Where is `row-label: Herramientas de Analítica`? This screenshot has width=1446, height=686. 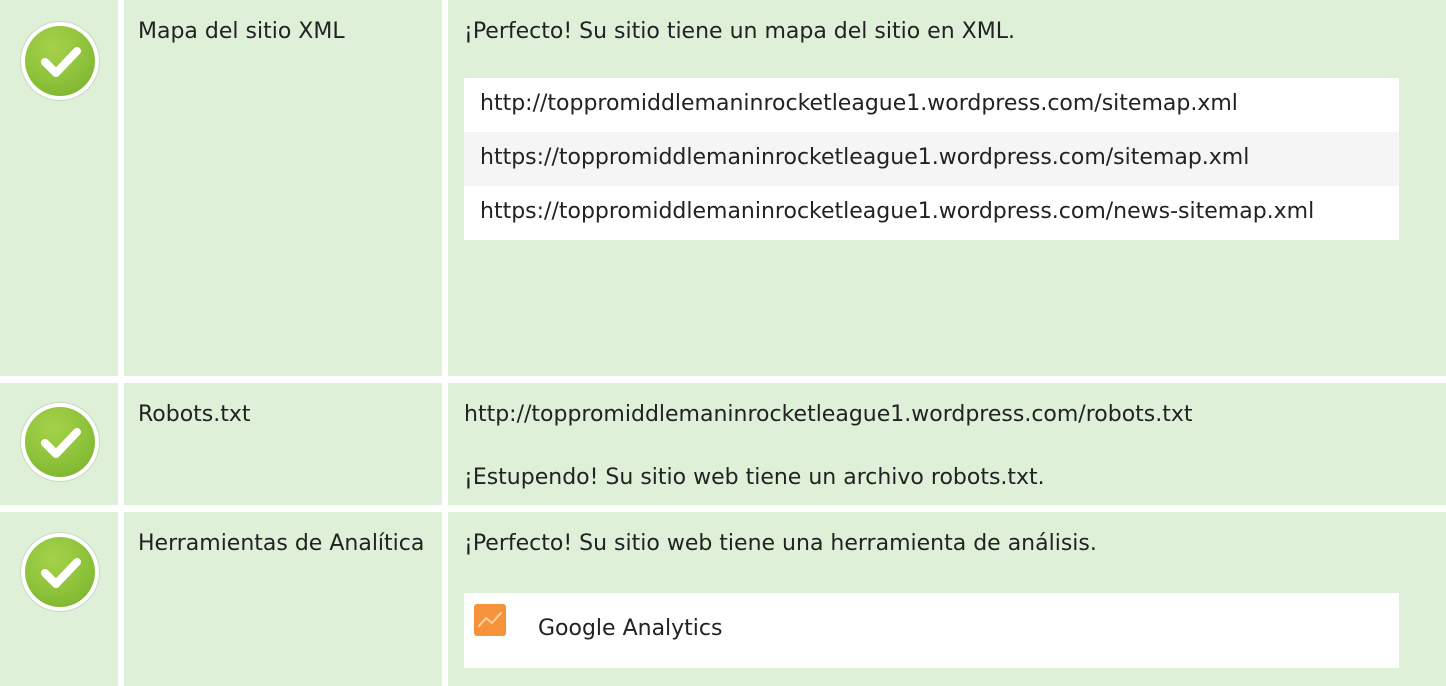
row-label: Herramientas de Analítica is located at coordinates (283, 599).